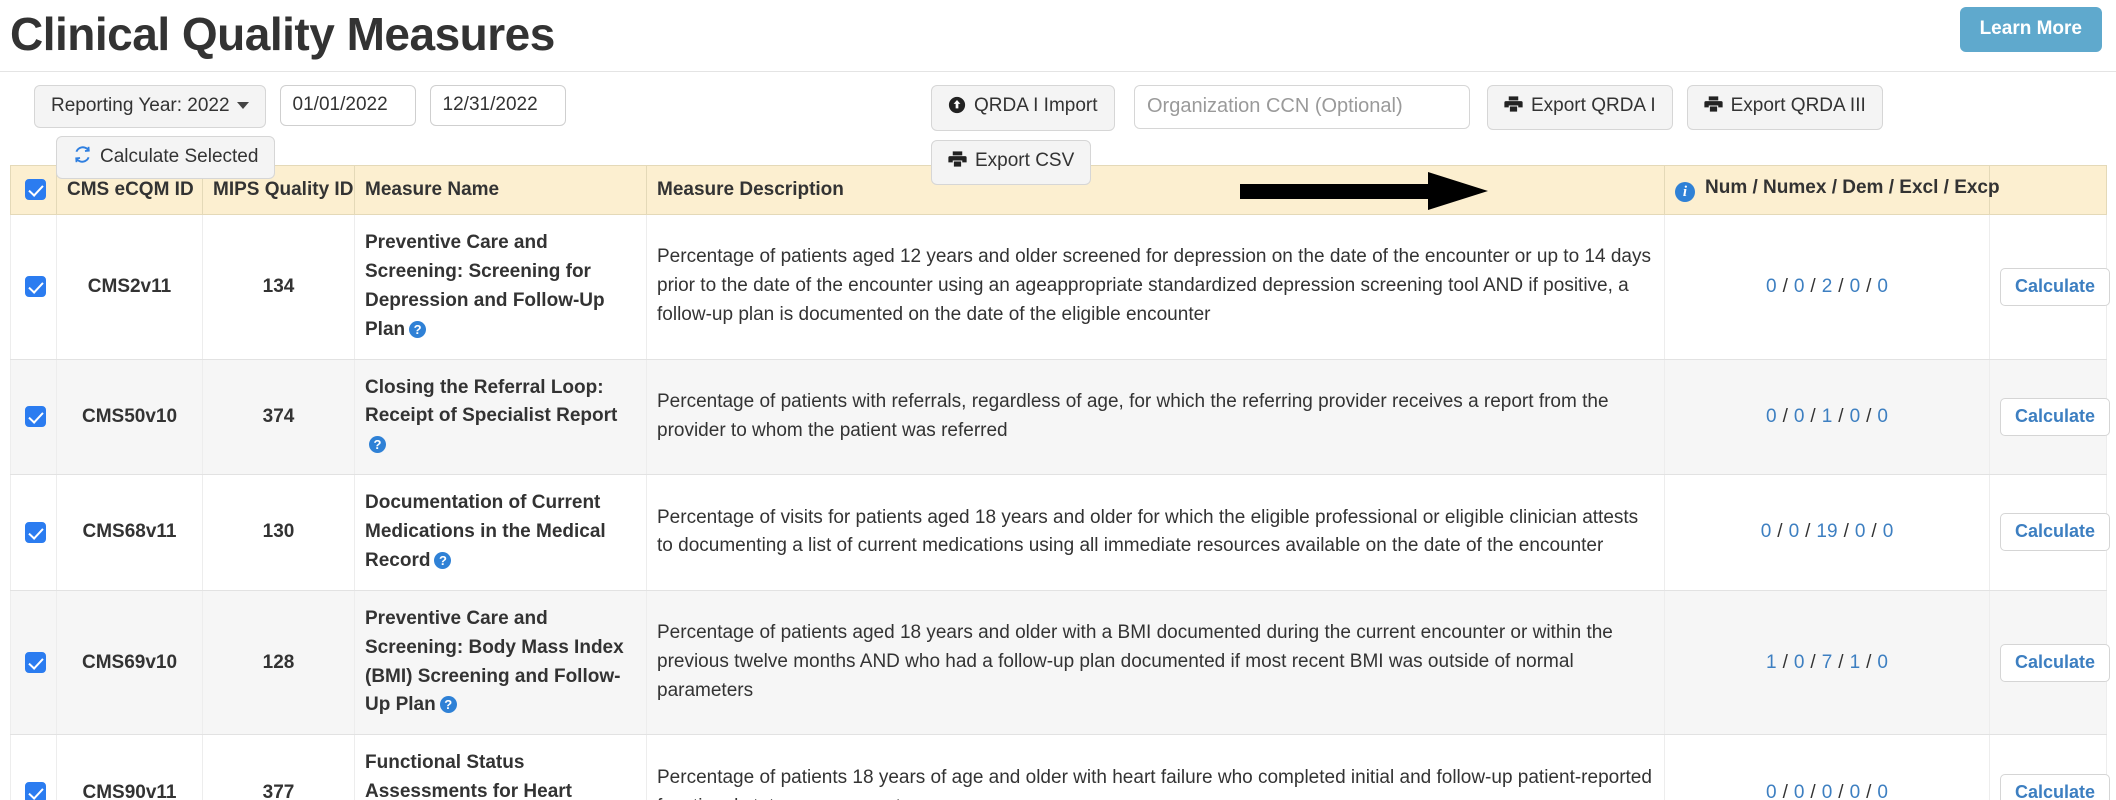 The height and width of the screenshot is (800, 2116). What do you see at coordinates (300, 132) in the screenshot?
I see `toolbar-left-group: Reporting Year: 2022 Calculate Selected` at bounding box center [300, 132].